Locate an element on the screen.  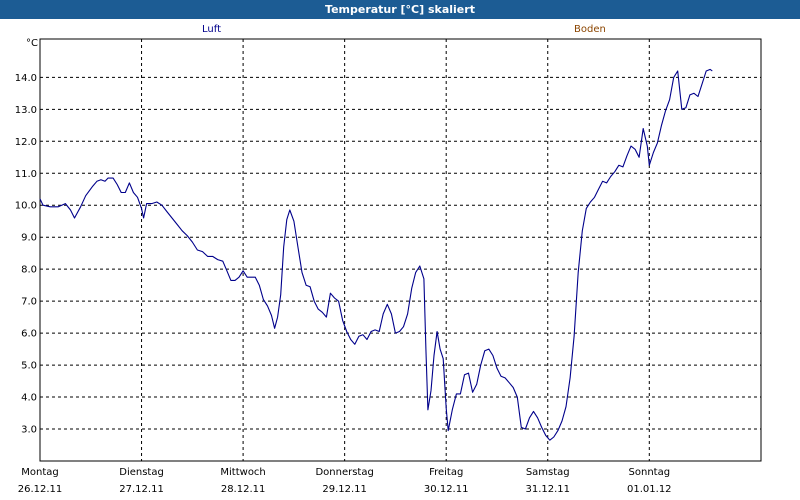
x-tick-day: Mittwoch is located at coordinates (242, 472).